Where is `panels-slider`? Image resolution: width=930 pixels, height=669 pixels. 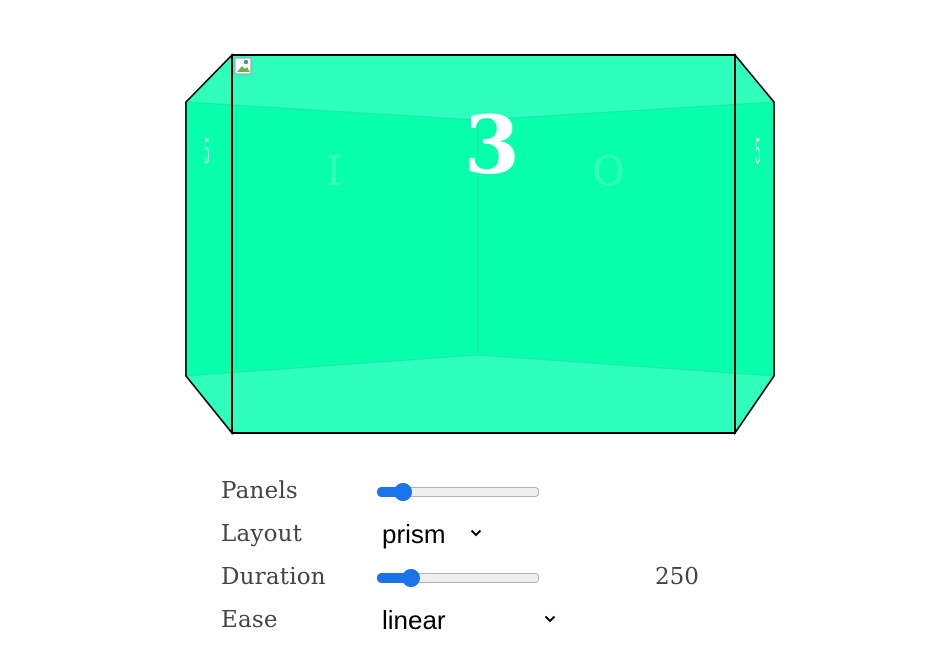 panels-slider is located at coordinates (458, 492).